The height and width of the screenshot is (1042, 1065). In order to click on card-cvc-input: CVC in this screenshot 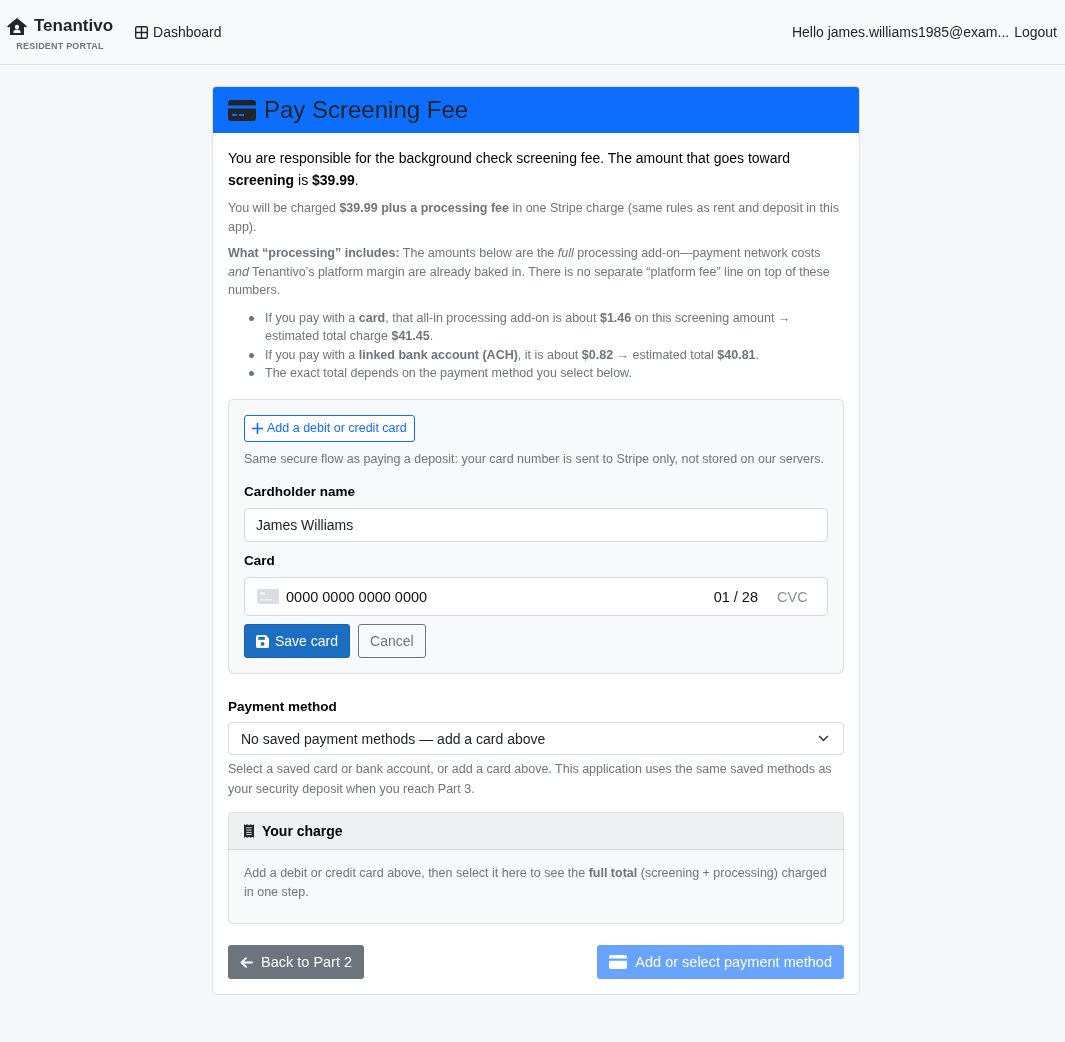, I will do `click(792, 596)`.